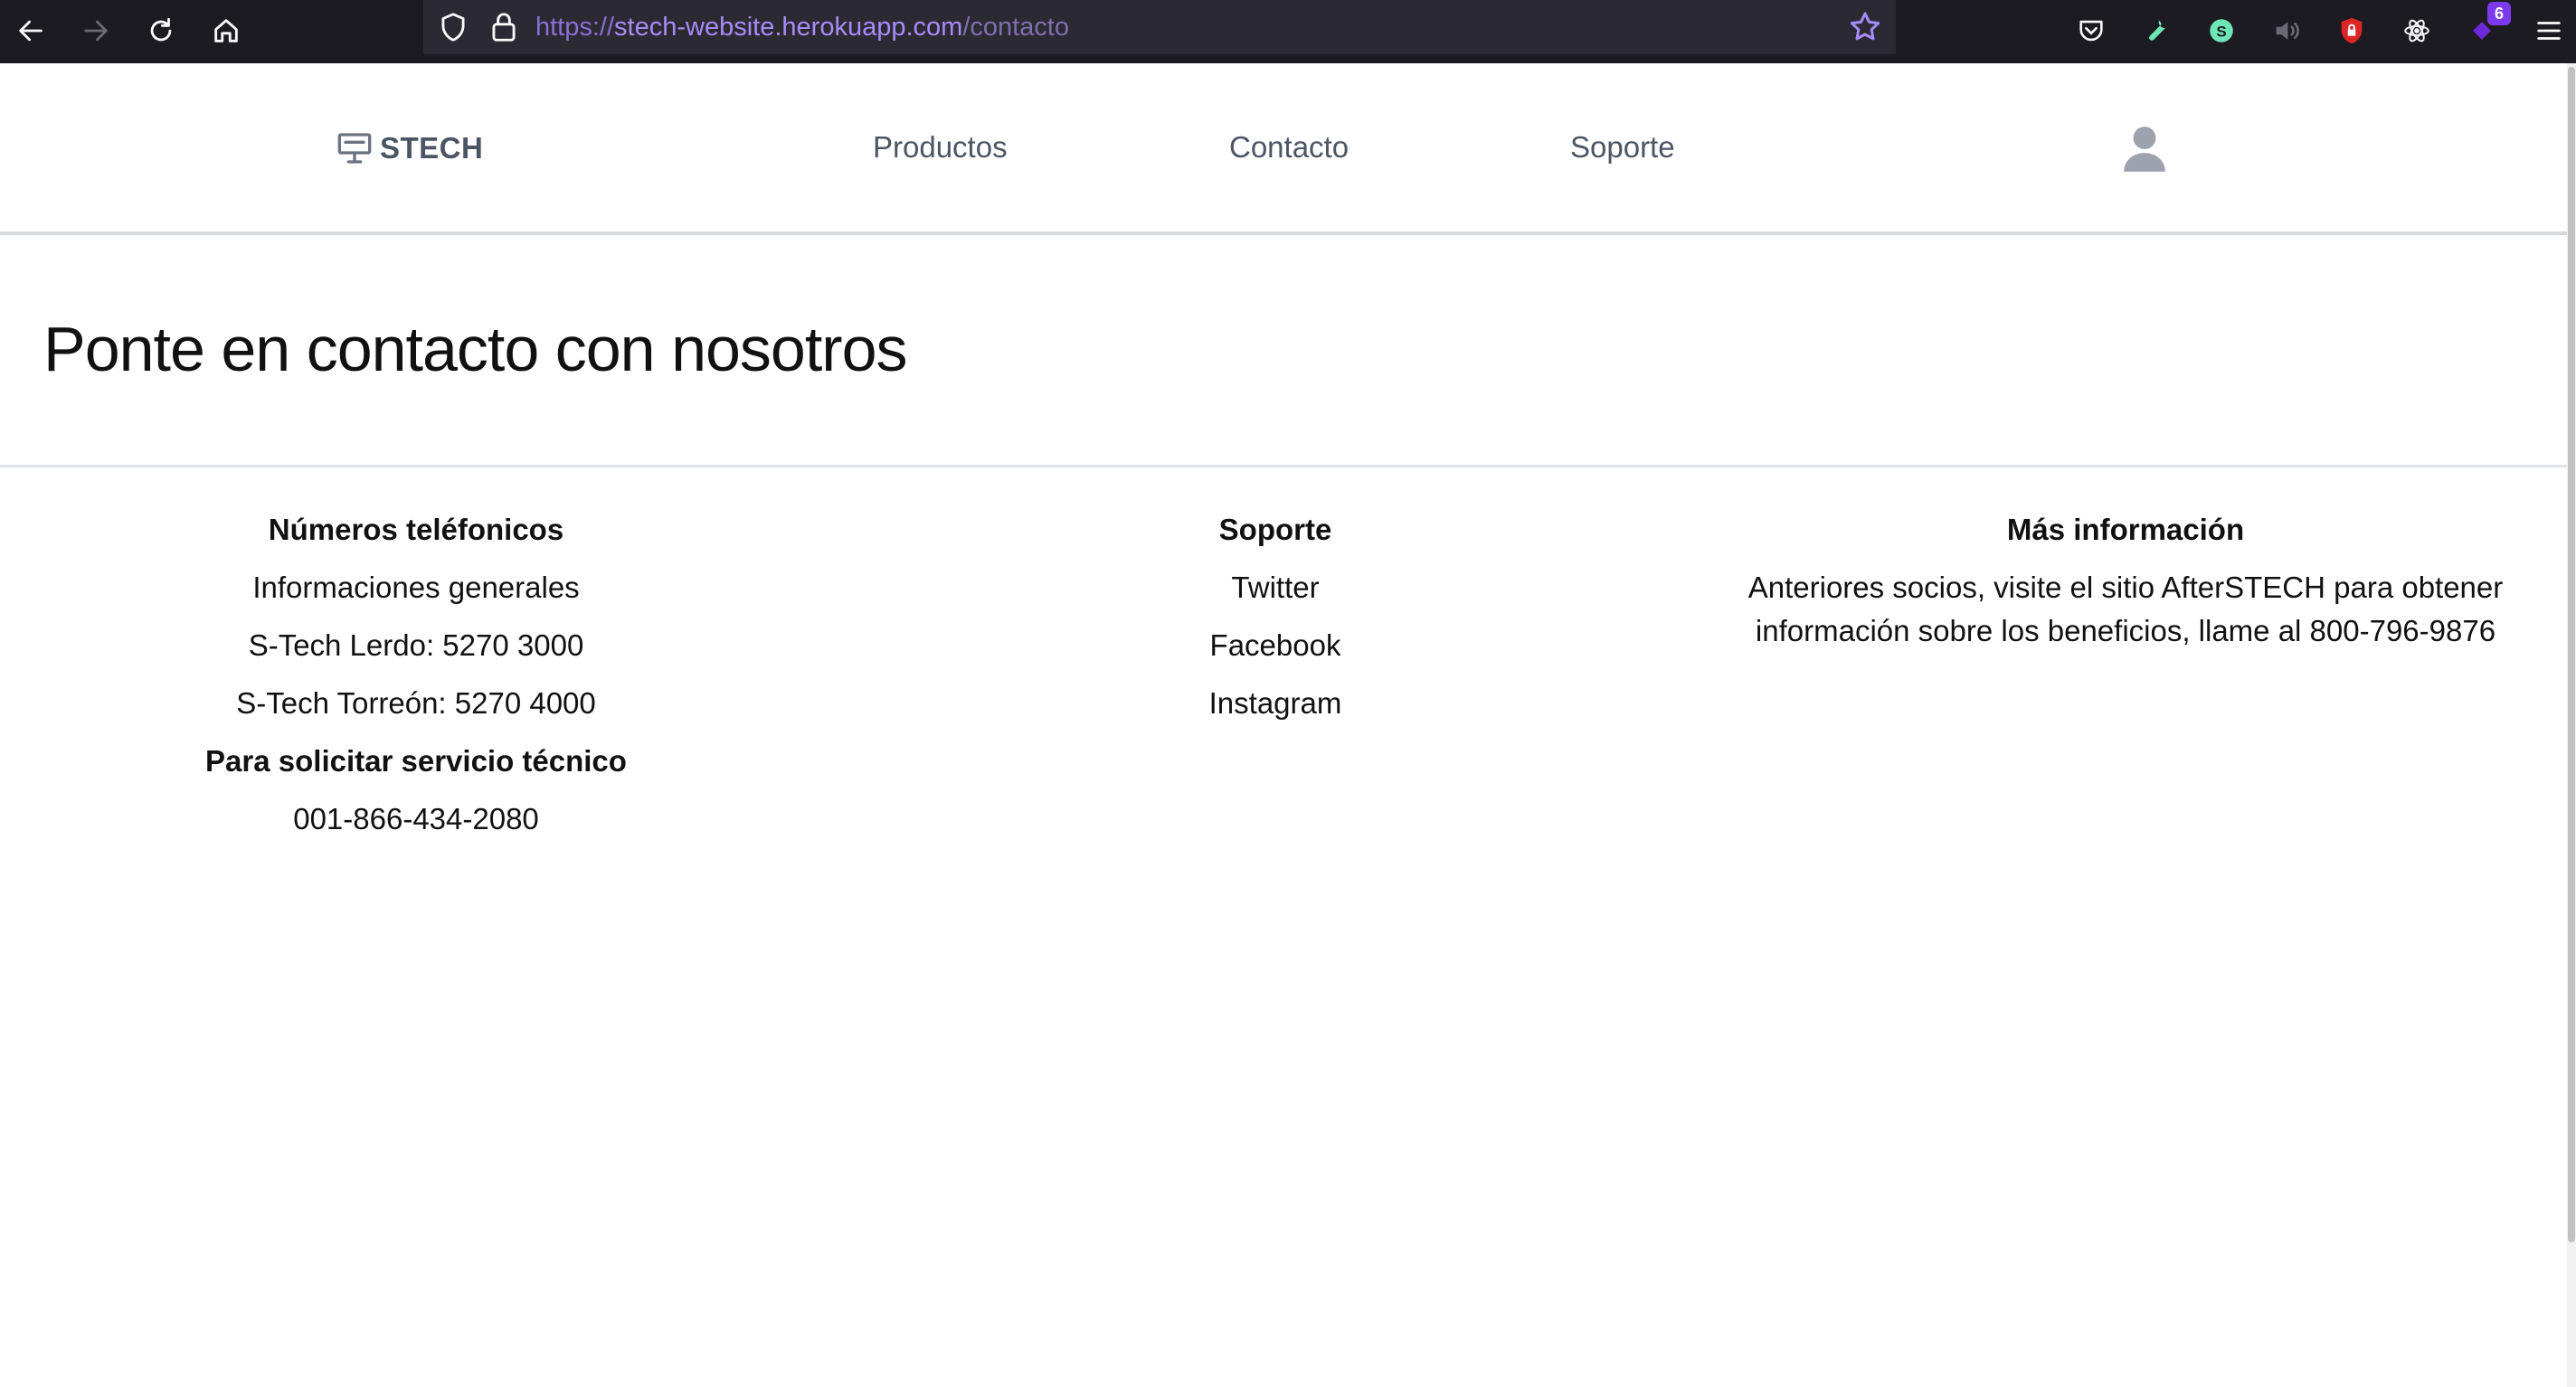 This screenshot has width=2576, height=1387. Describe the element at coordinates (1275, 703) in the screenshot. I see `instagram-link: Instagram` at that location.